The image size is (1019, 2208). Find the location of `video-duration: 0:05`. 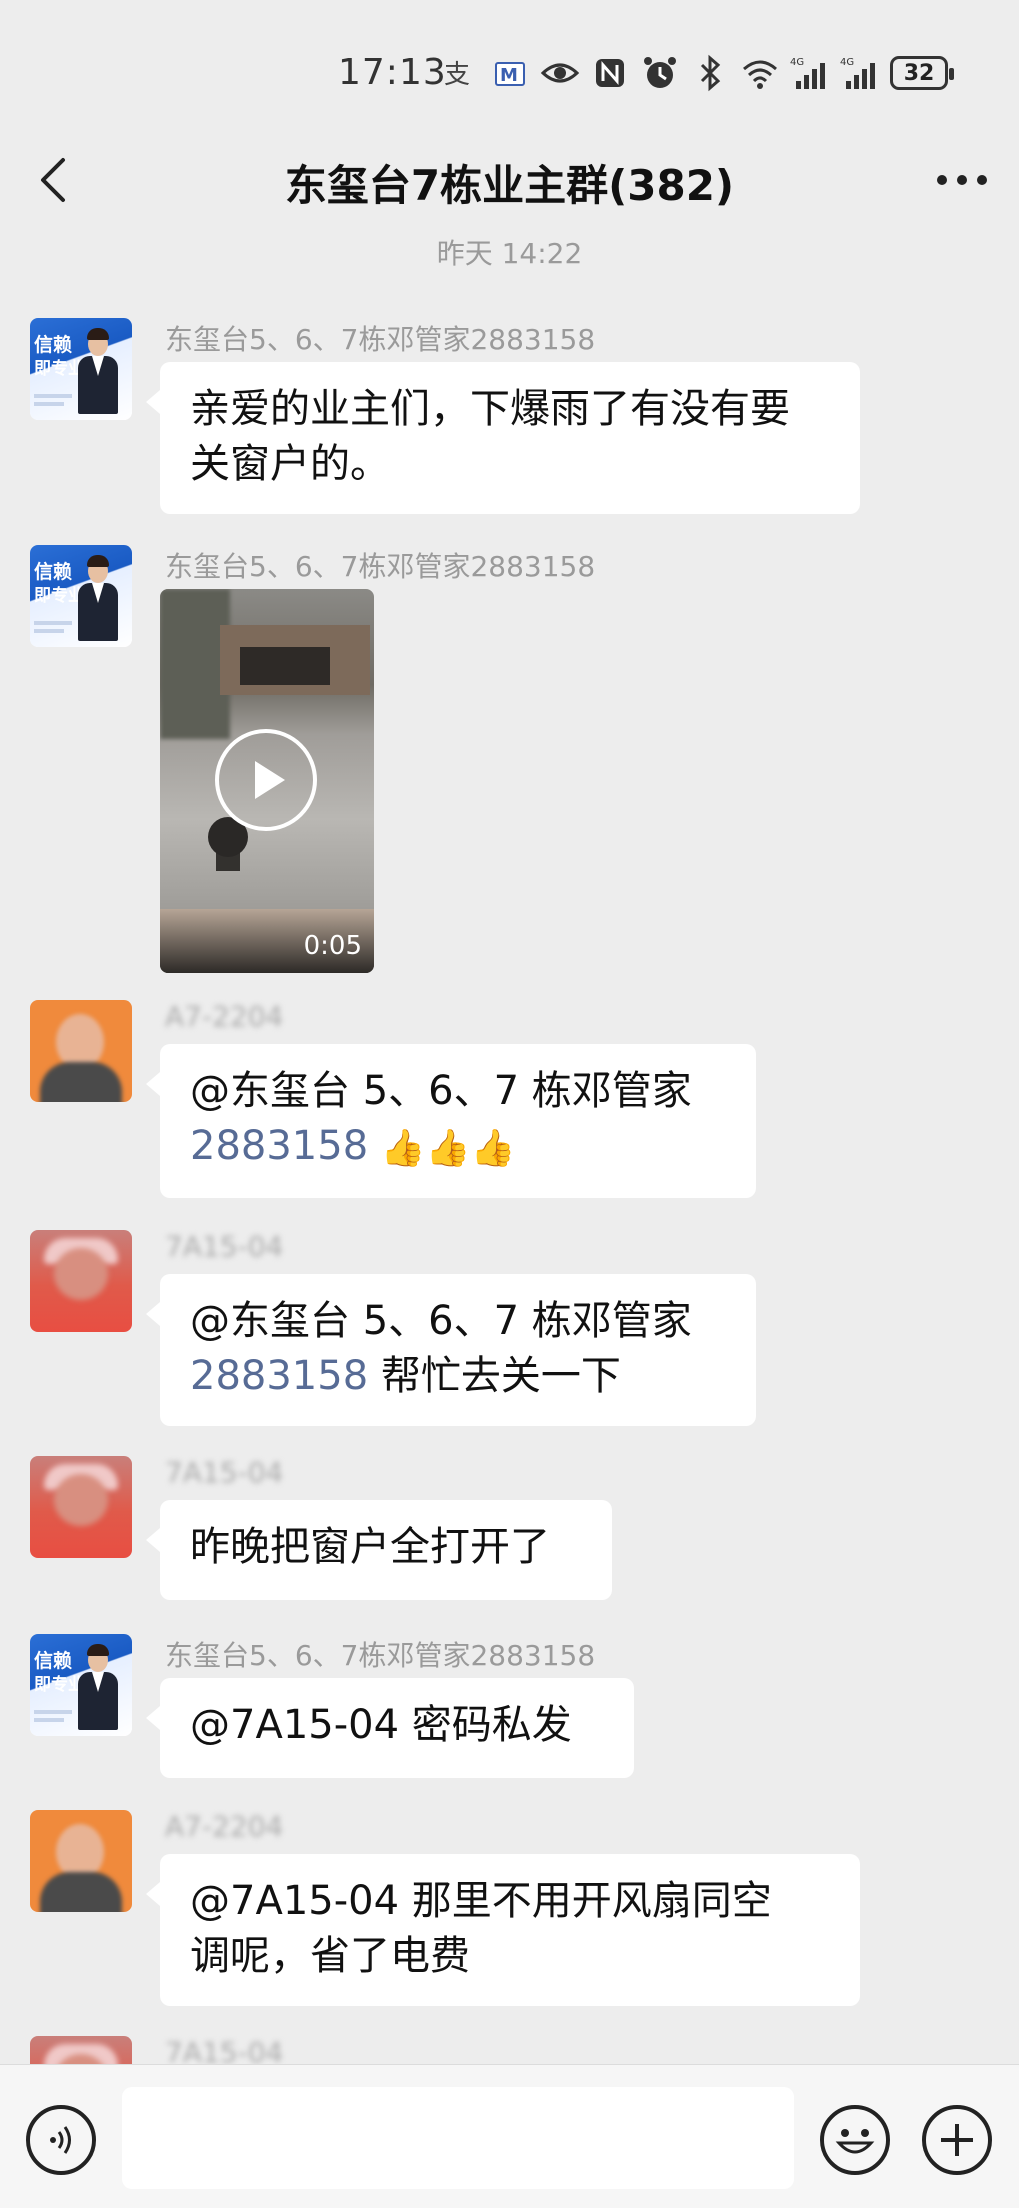

video-duration: 0:05 is located at coordinates (332, 946).